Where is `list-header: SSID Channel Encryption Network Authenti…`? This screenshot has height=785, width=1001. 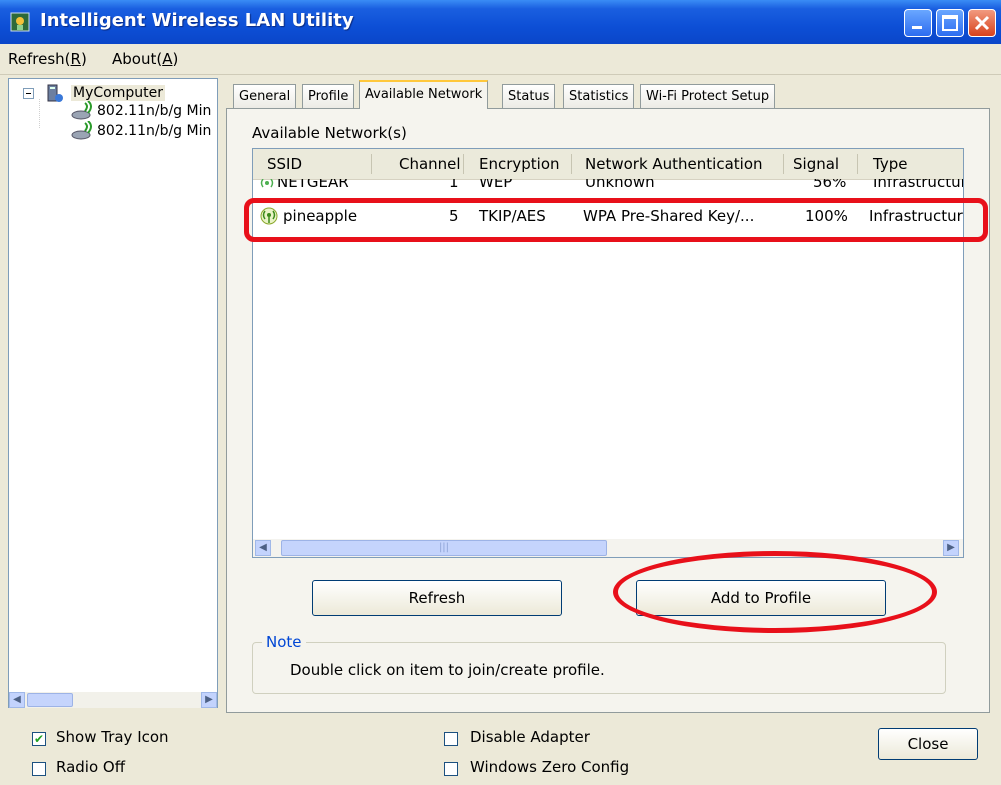
list-header: SSID Channel Encryption Network Authenti… is located at coordinates (608, 164).